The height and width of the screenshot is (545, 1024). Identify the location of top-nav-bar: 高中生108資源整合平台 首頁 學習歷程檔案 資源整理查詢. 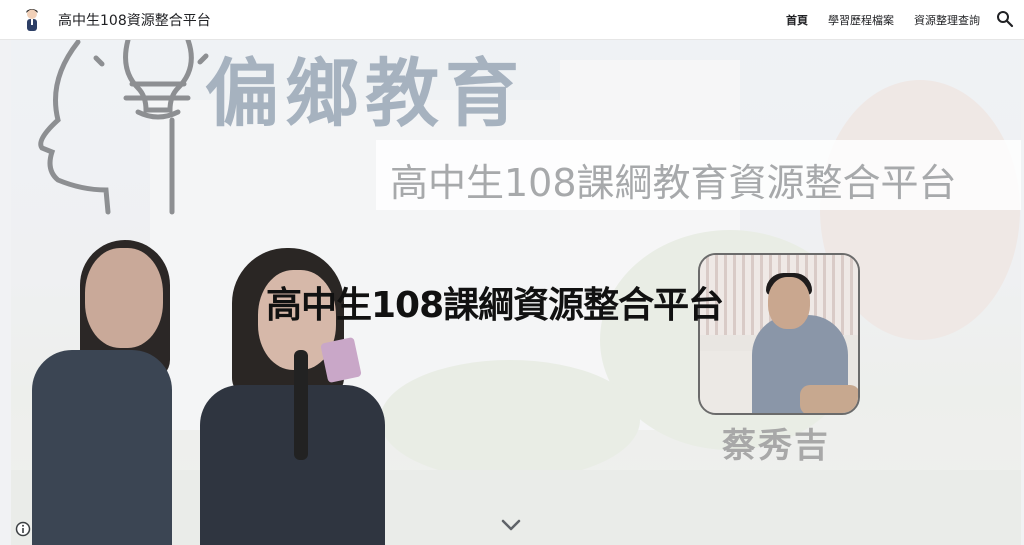
(512, 20).